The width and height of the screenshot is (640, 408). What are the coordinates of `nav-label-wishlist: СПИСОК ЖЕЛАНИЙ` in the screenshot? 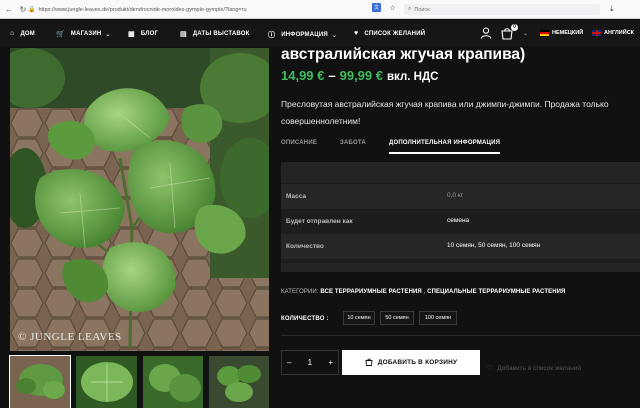 It's located at (395, 33).